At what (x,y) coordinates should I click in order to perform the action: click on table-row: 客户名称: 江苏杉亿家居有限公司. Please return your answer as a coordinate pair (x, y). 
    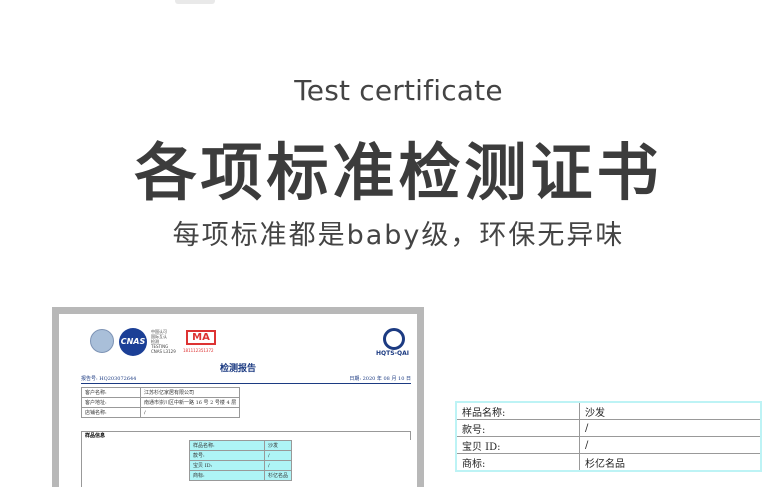
    Looking at the image, I should click on (161, 392).